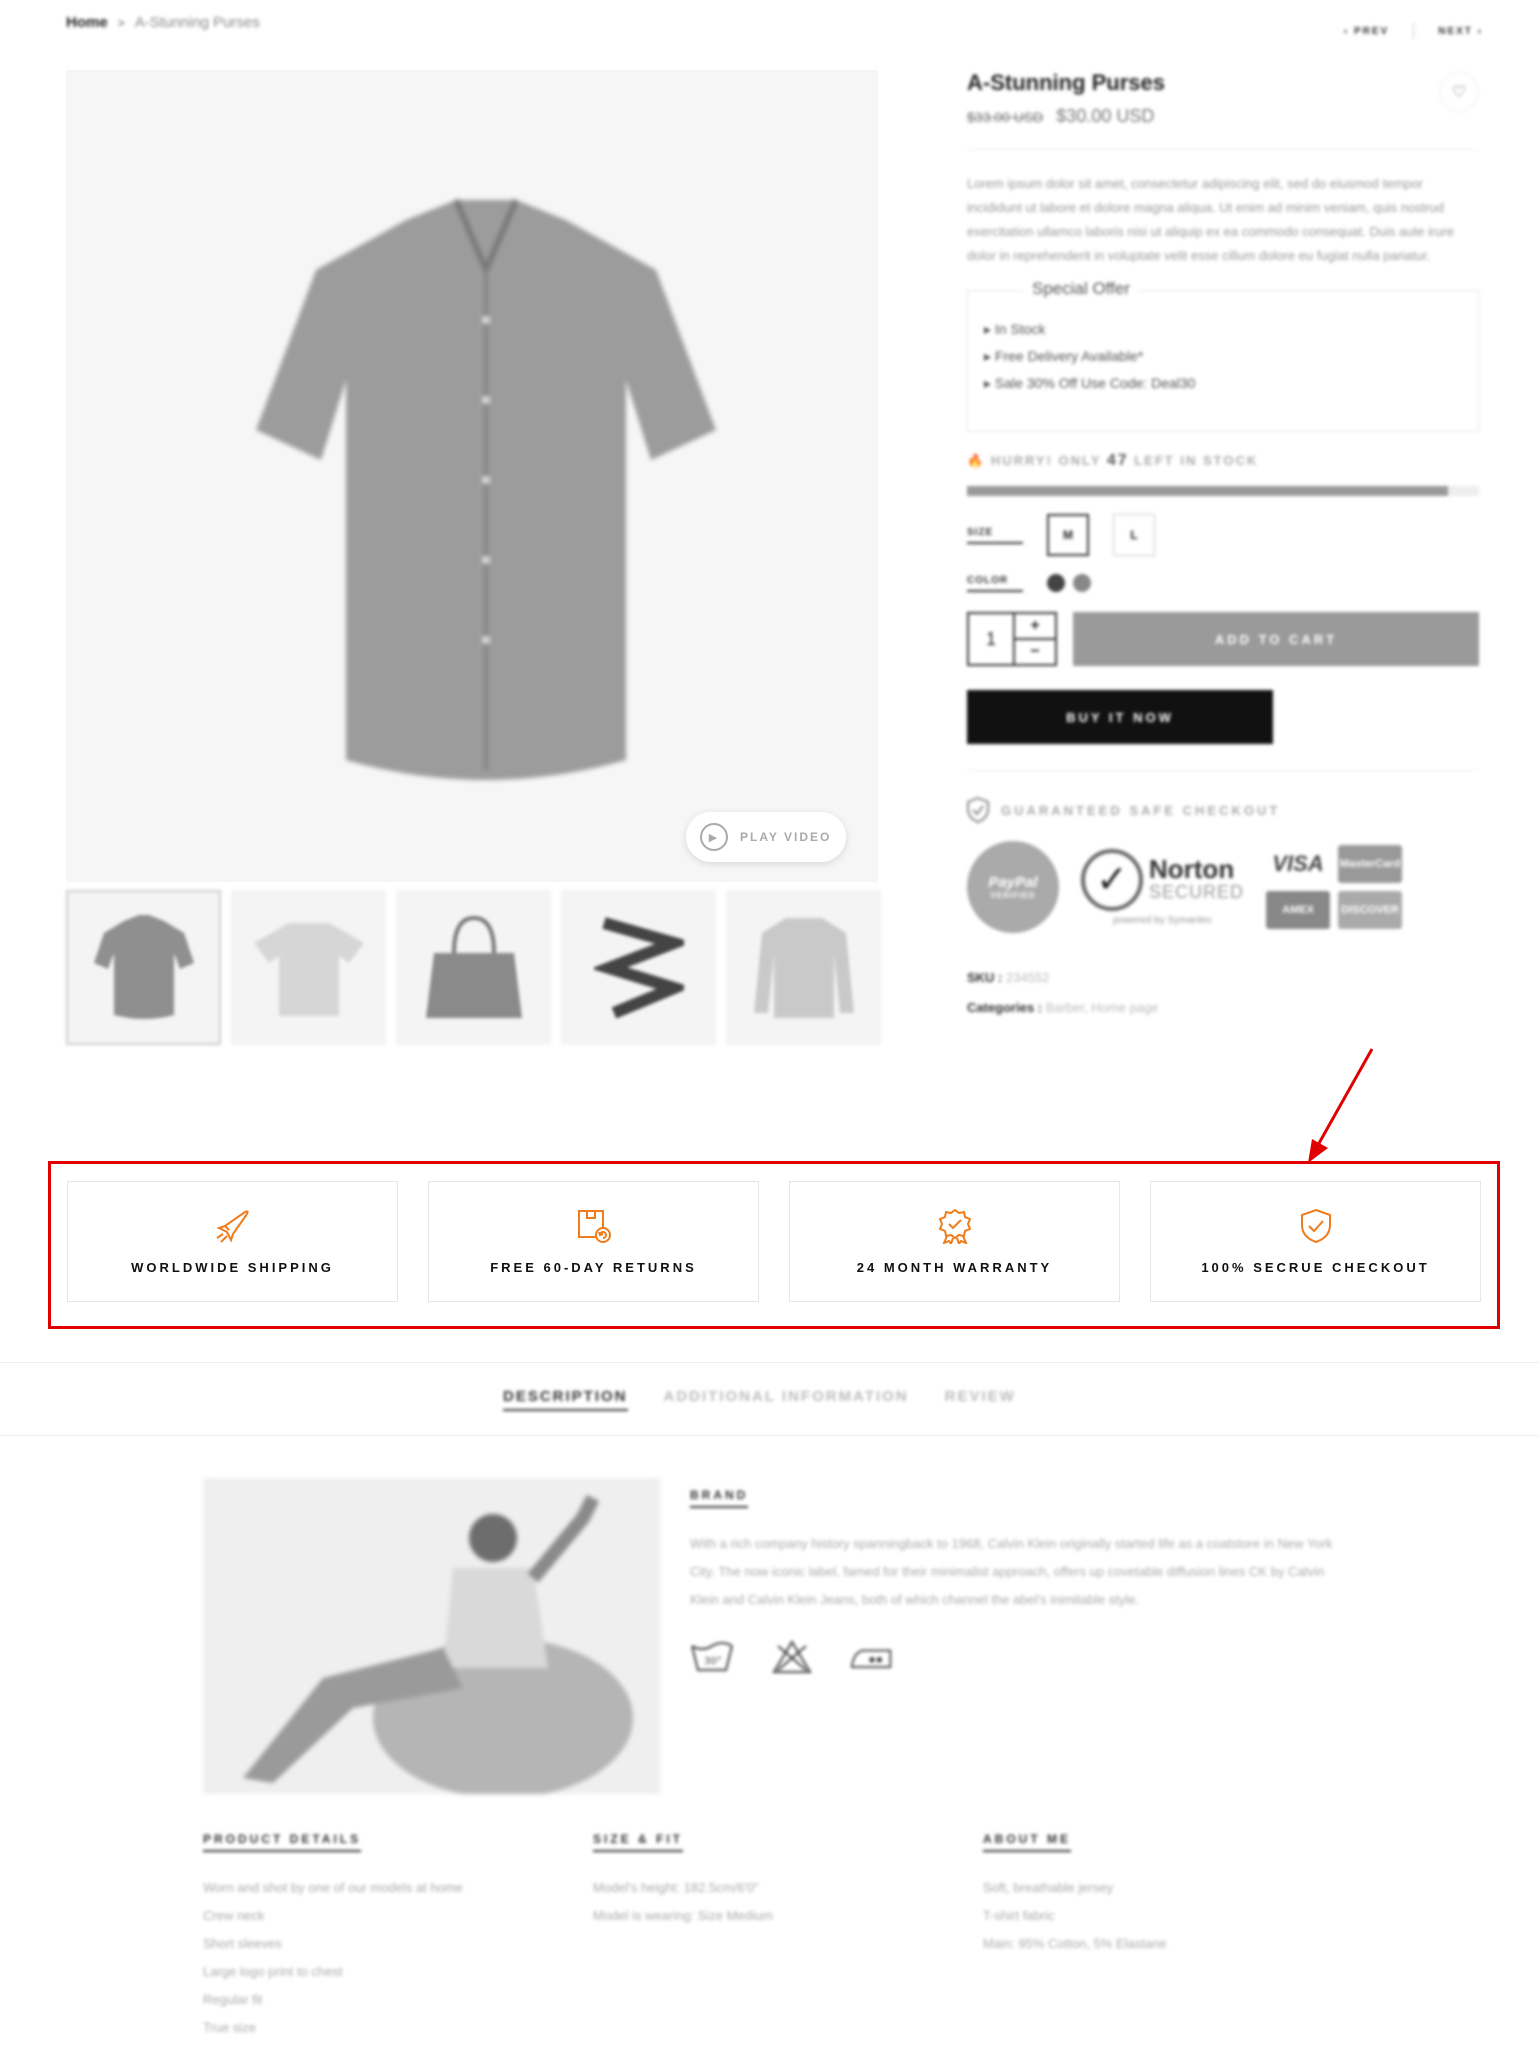  What do you see at coordinates (1028, 977) in the screenshot?
I see `sku-value: 234552` at bounding box center [1028, 977].